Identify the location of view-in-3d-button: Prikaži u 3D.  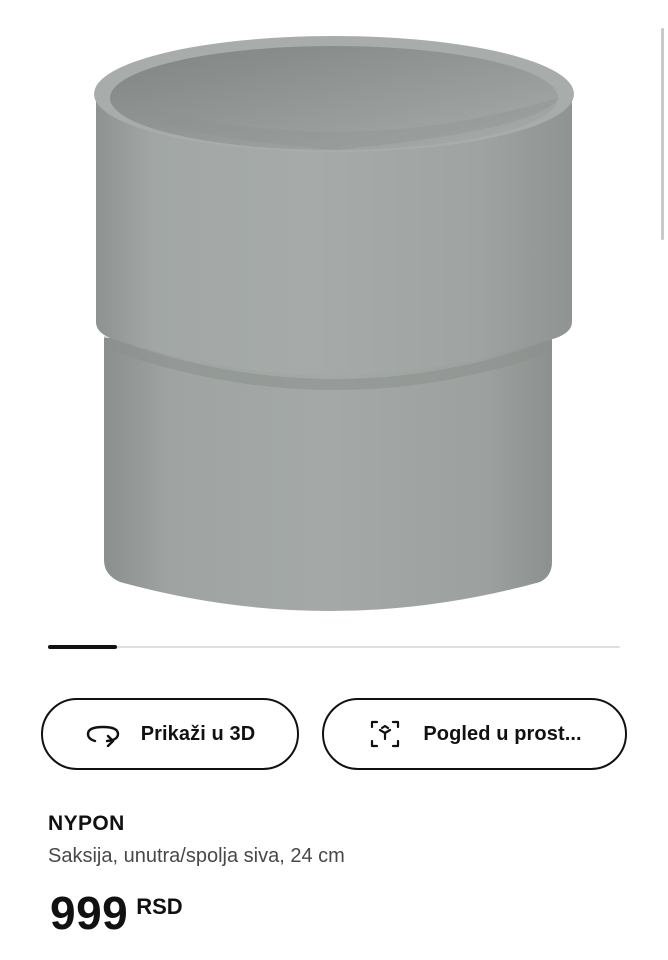
(170, 734).